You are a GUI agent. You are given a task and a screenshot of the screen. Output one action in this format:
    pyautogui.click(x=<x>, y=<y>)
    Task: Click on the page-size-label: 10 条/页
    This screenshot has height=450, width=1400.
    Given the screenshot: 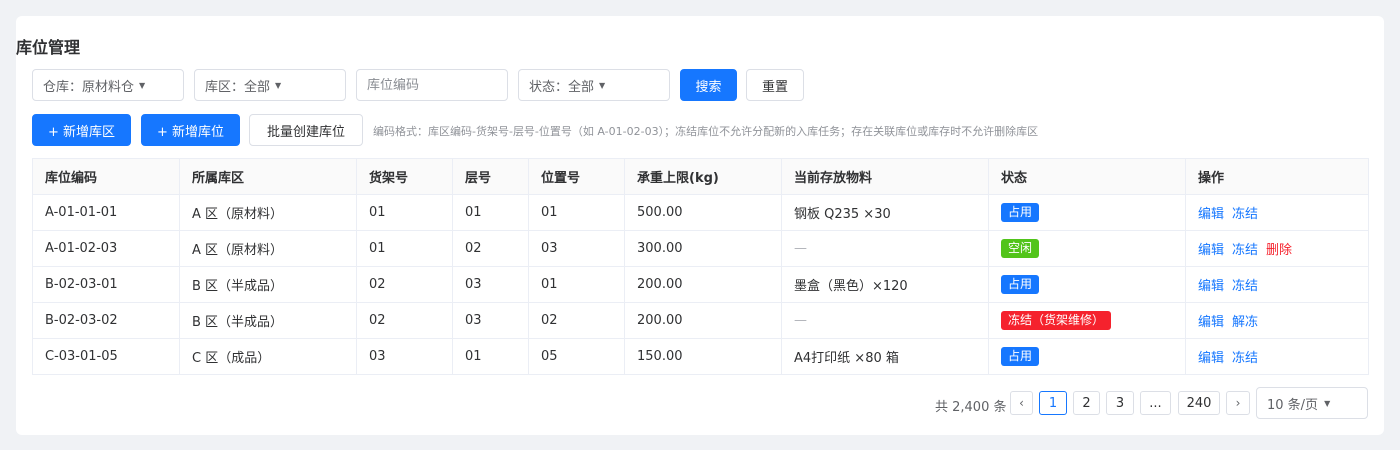 What is the action you would take?
    pyautogui.click(x=1293, y=405)
    